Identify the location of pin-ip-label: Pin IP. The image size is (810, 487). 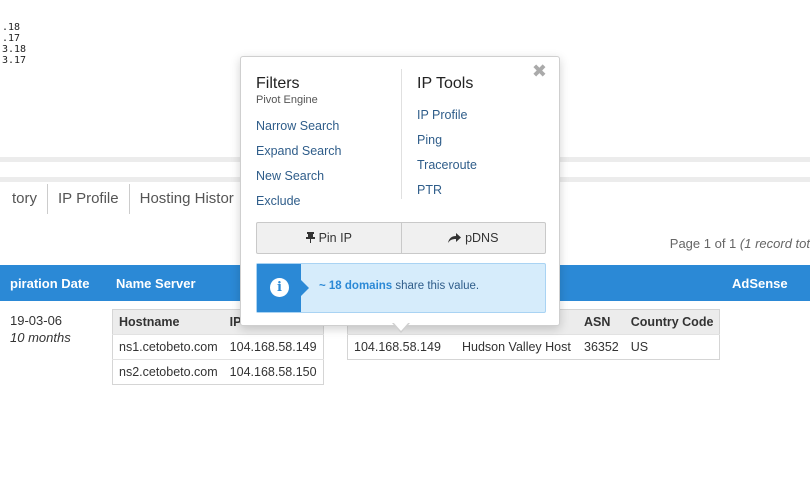
(335, 238).